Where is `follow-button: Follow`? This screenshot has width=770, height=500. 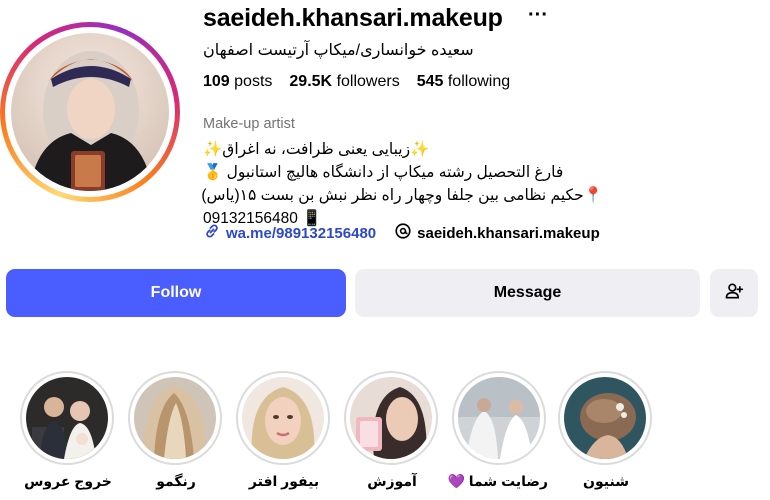
follow-button: Follow is located at coordinates (176, 293).